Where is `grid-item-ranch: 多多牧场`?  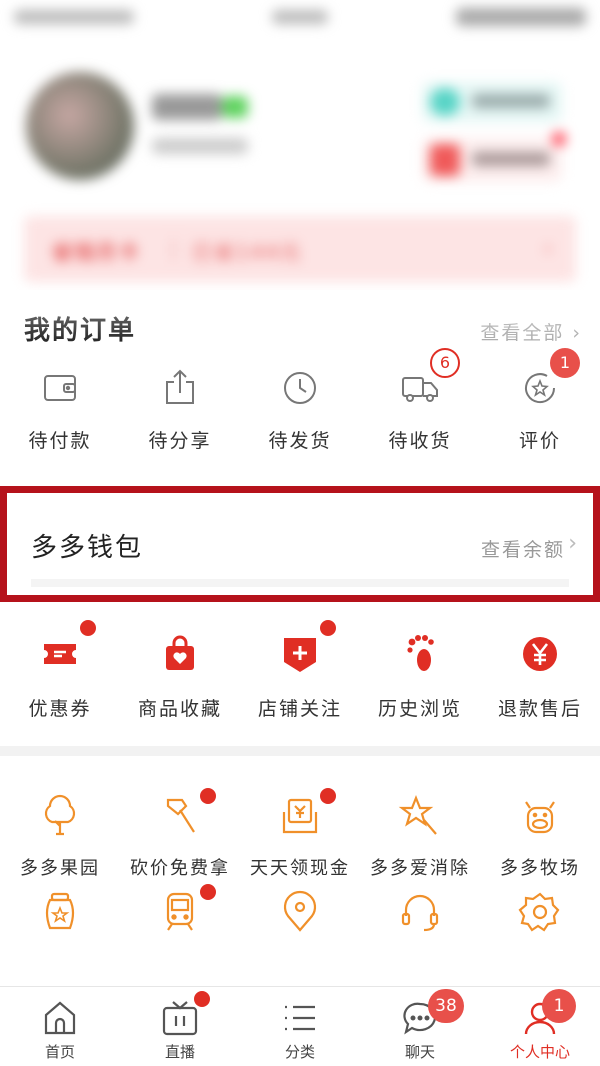
grid-item-ranch: 多多牧场 is located at coordinates (540, 817).